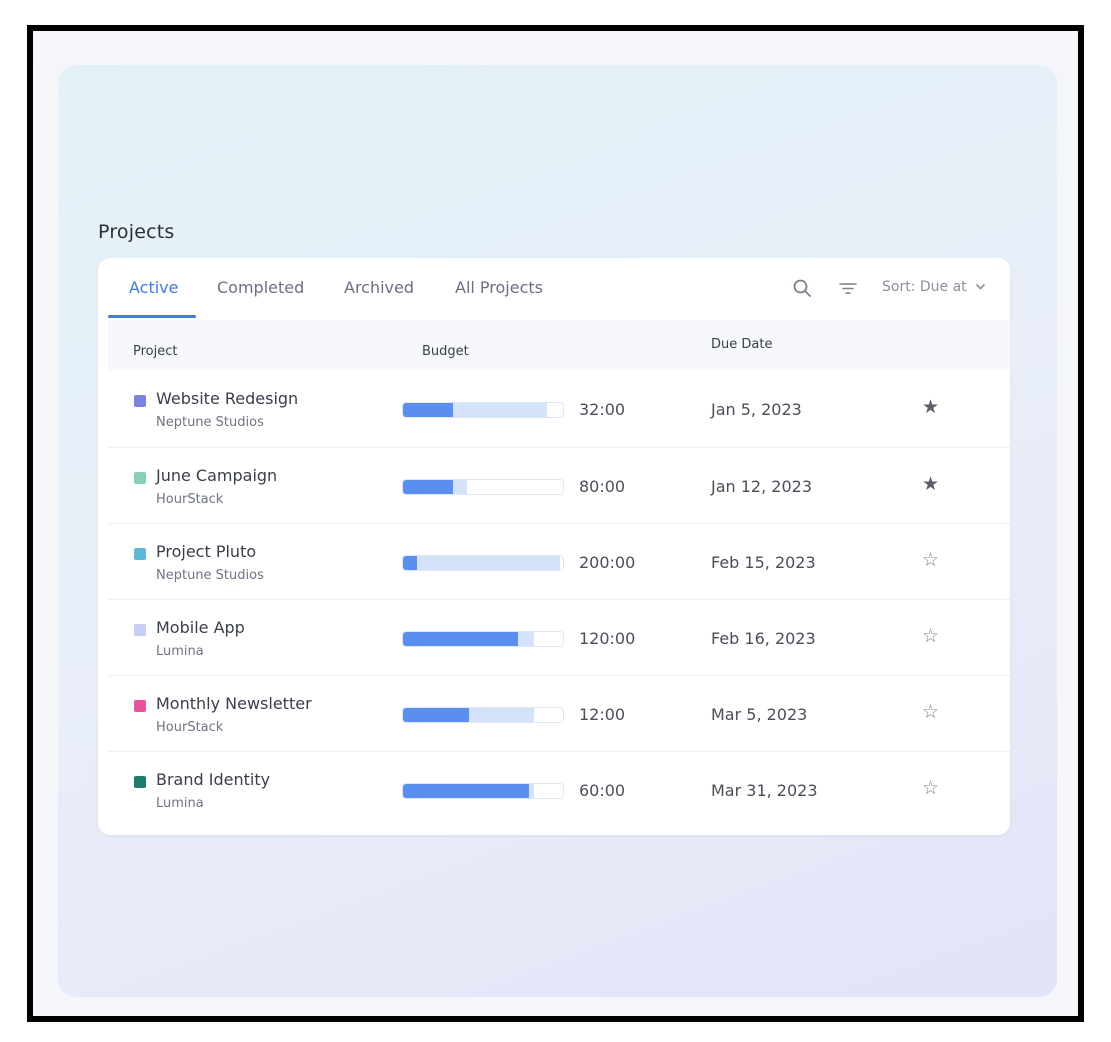  Describe the element at coordinates (761, 486) in the screenshot. I see `due-date: Jan 12, 2023` at that location.